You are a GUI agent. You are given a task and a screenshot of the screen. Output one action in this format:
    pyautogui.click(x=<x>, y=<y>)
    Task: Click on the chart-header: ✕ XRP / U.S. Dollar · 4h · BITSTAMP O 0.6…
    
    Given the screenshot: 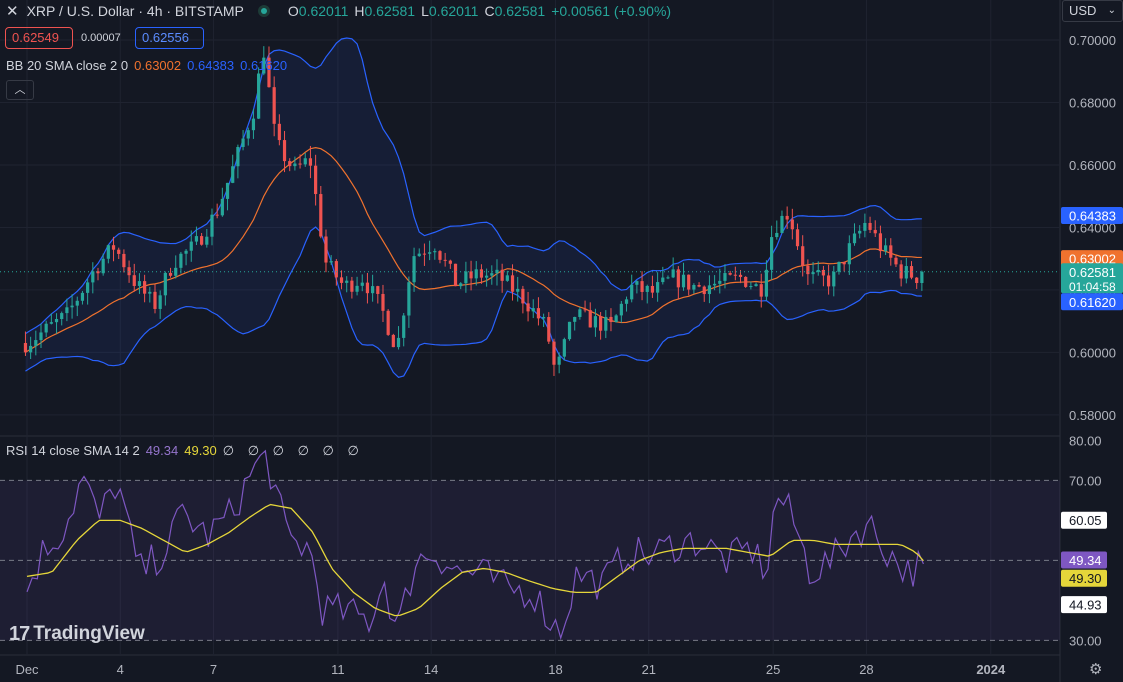 What is the action you would take?
    pyautogui.click(x=338, y=11)
    